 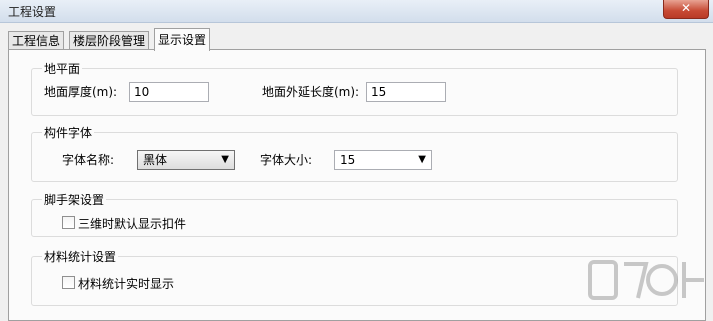 What do you see at coordinates (36, 40) in the screenshot?
I see `tab-project-info: 工程信息` at bounding box center [36, 40].